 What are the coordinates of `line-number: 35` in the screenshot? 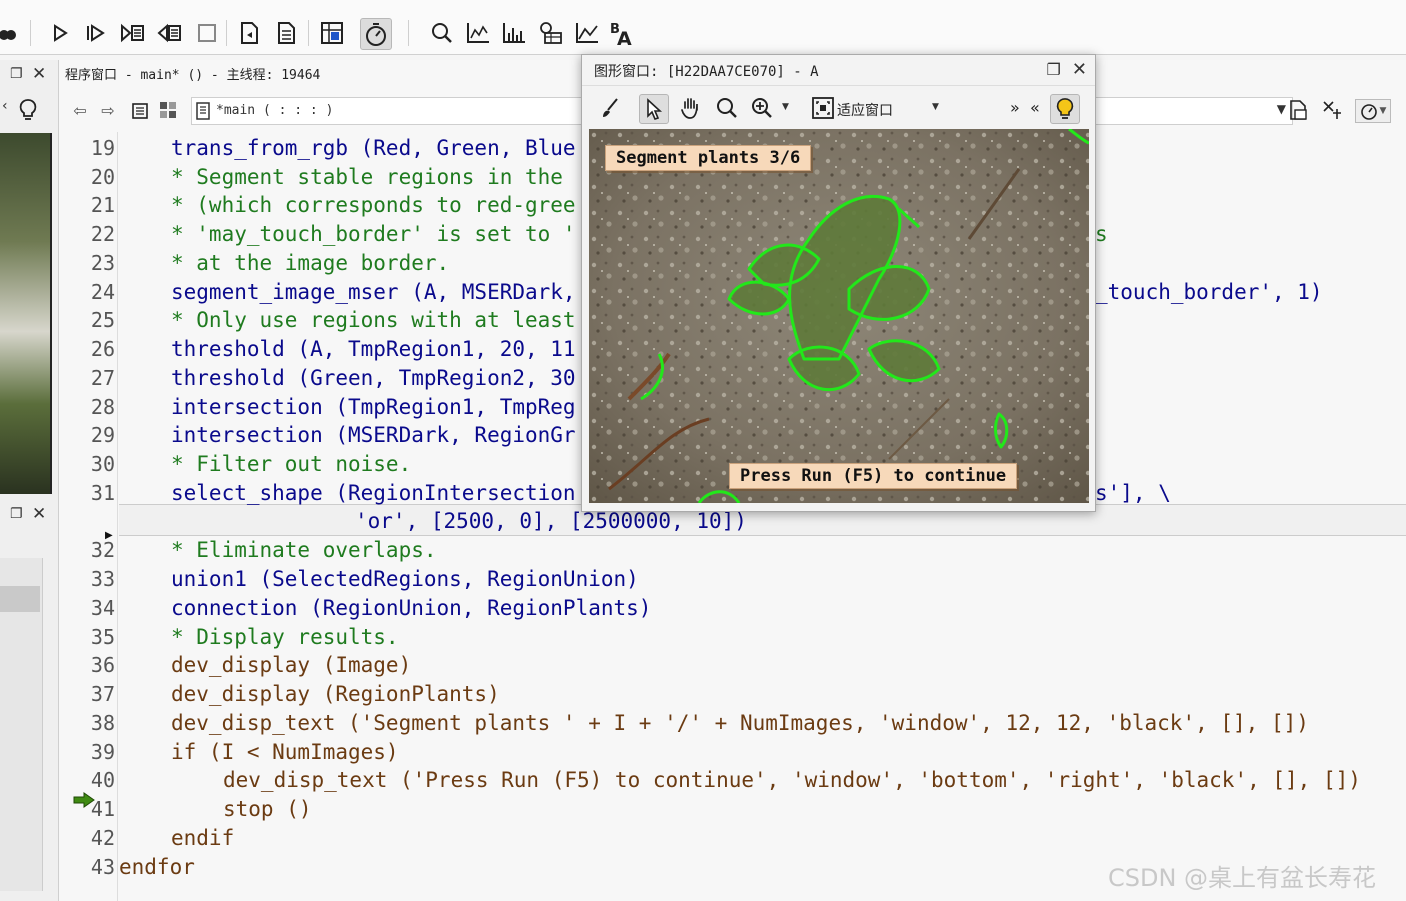 It's located at (102, 637).